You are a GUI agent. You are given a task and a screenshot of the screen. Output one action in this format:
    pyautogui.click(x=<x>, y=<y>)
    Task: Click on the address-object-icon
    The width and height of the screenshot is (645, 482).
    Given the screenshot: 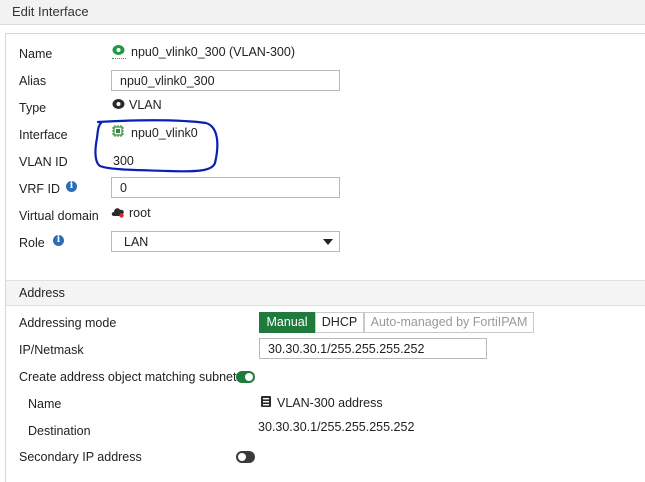 What is the action you would take?
    pyautogui.click(x=266, y=401)
    